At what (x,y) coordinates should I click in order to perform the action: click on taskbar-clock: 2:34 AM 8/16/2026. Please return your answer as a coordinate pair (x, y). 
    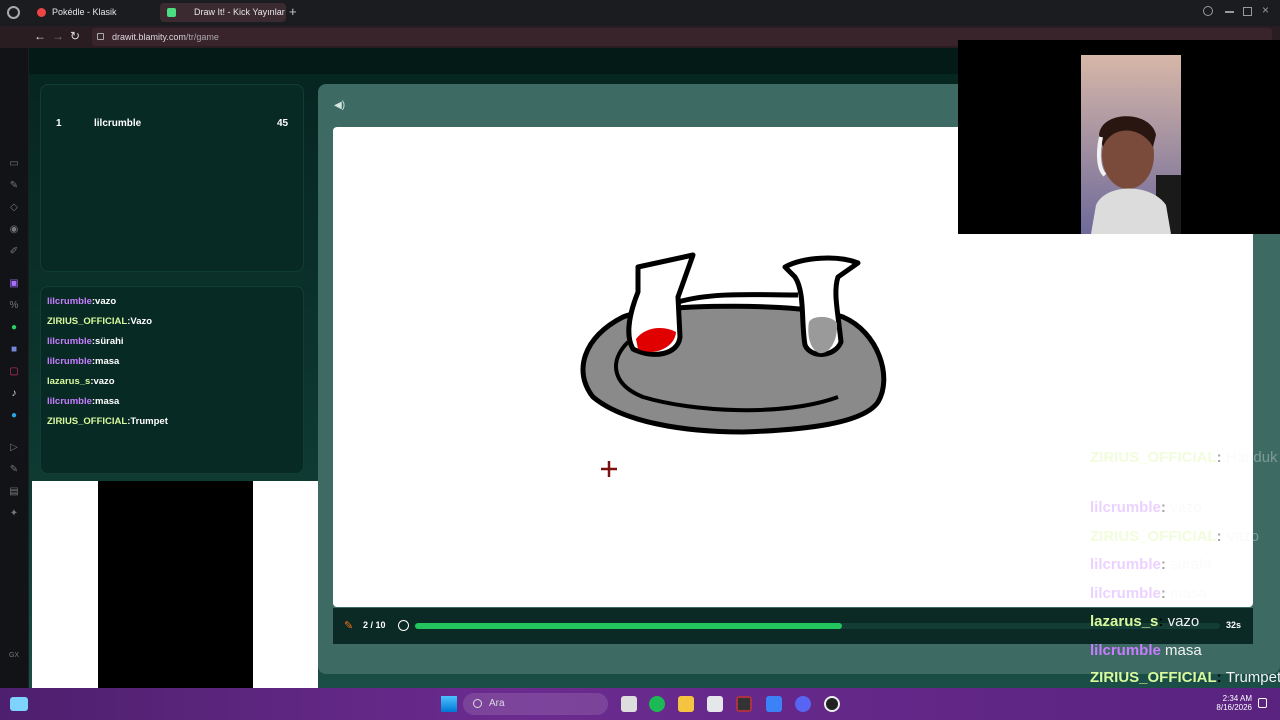
    Looking at the image, I should click on (1230, 703).